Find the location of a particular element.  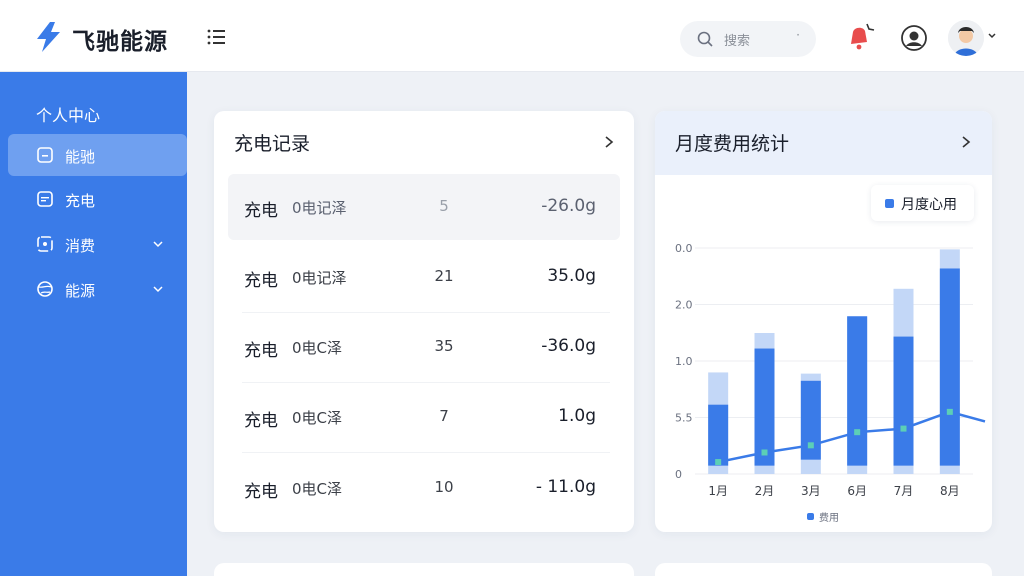

x-tick-label: 7月 is located at coordinates (904, 491).